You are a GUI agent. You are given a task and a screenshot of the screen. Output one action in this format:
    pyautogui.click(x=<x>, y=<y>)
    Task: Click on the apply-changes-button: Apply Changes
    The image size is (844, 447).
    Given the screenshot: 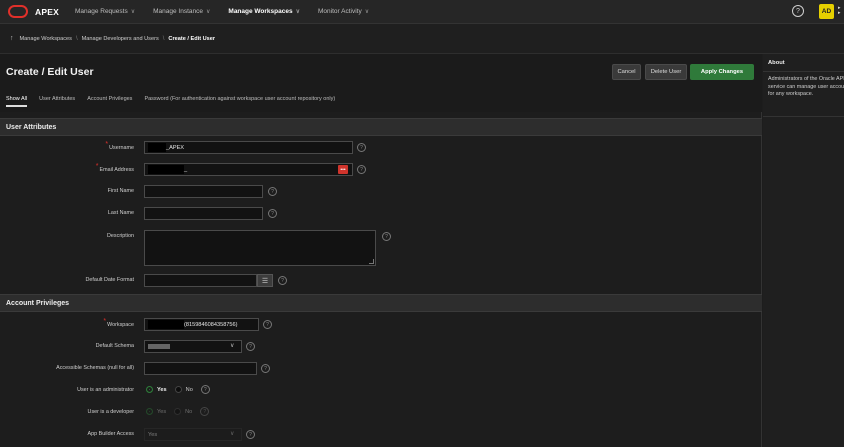 What is the action you would take?
    pyautogui.click(x=722, y=72)
    